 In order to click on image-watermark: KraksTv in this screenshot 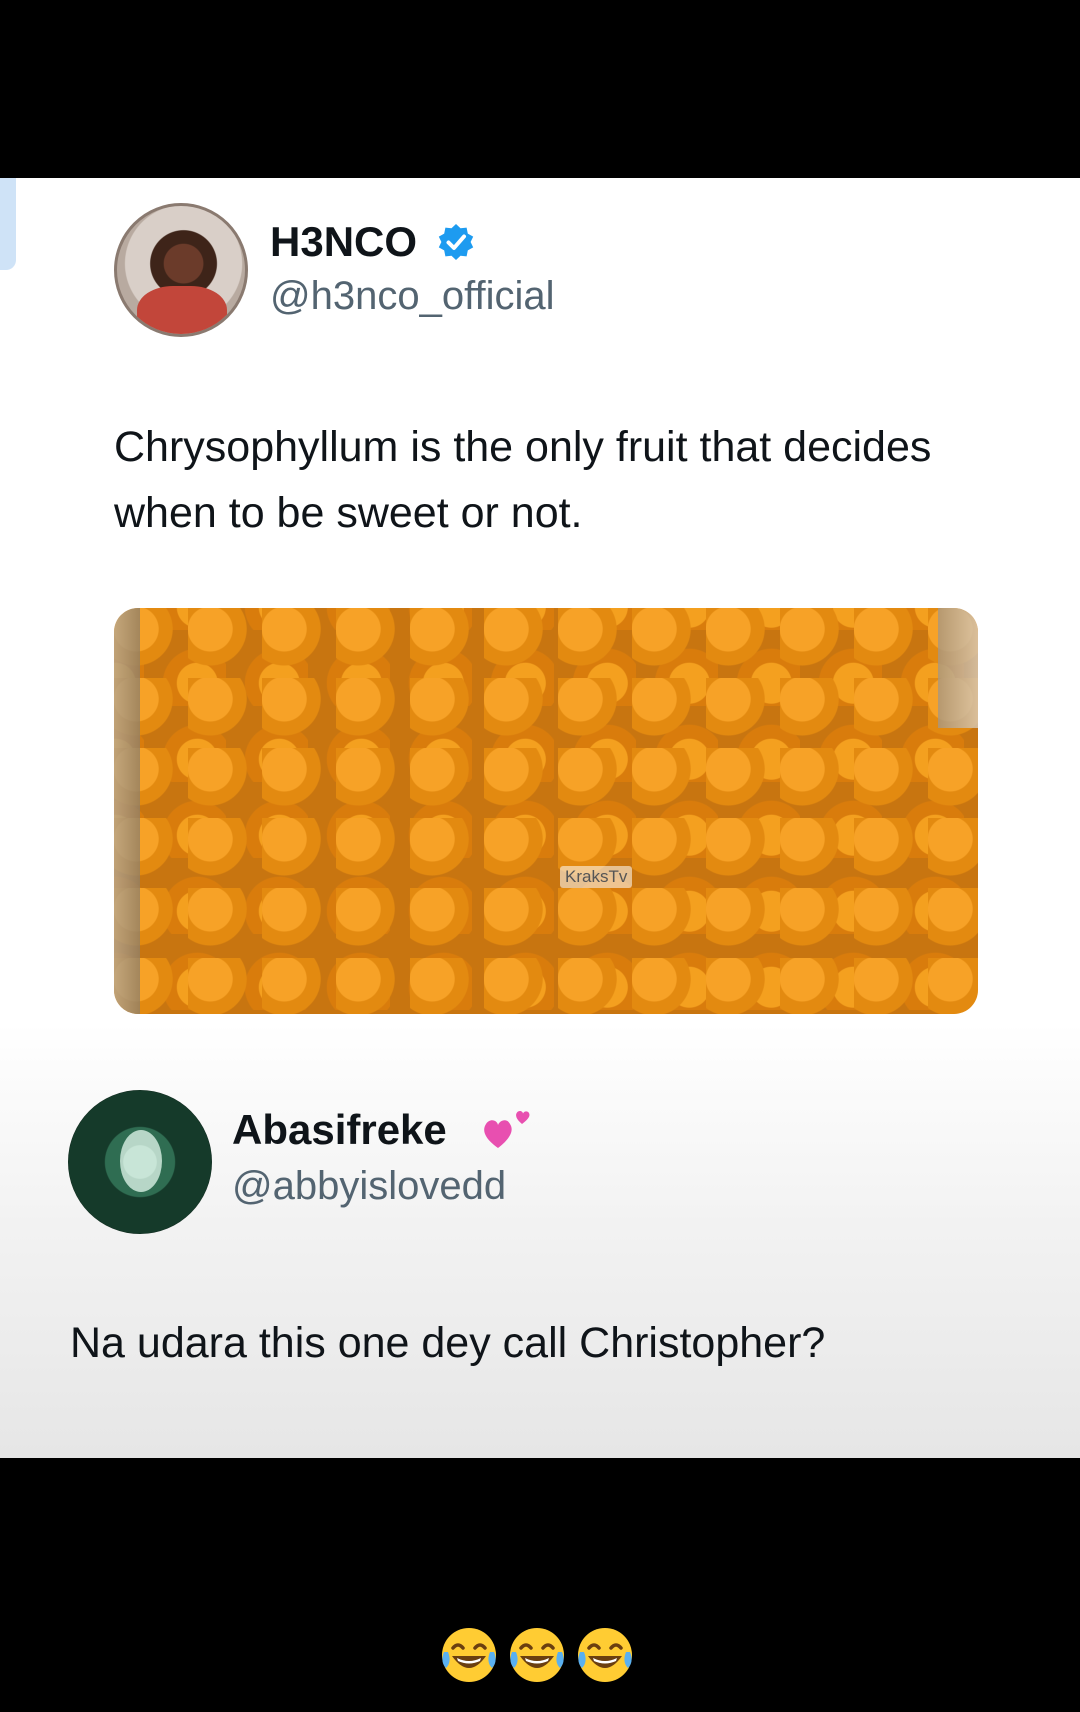, I will do `click(596, 877)`.